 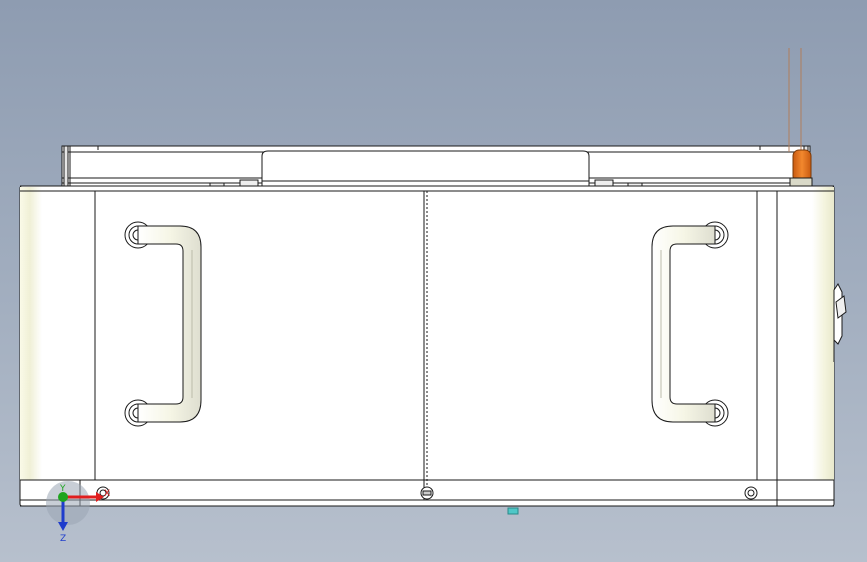 What do you see at coordinates (436, 166) in the screenshot?
I see `top-lid-frame` at bounding box center [436, 166].